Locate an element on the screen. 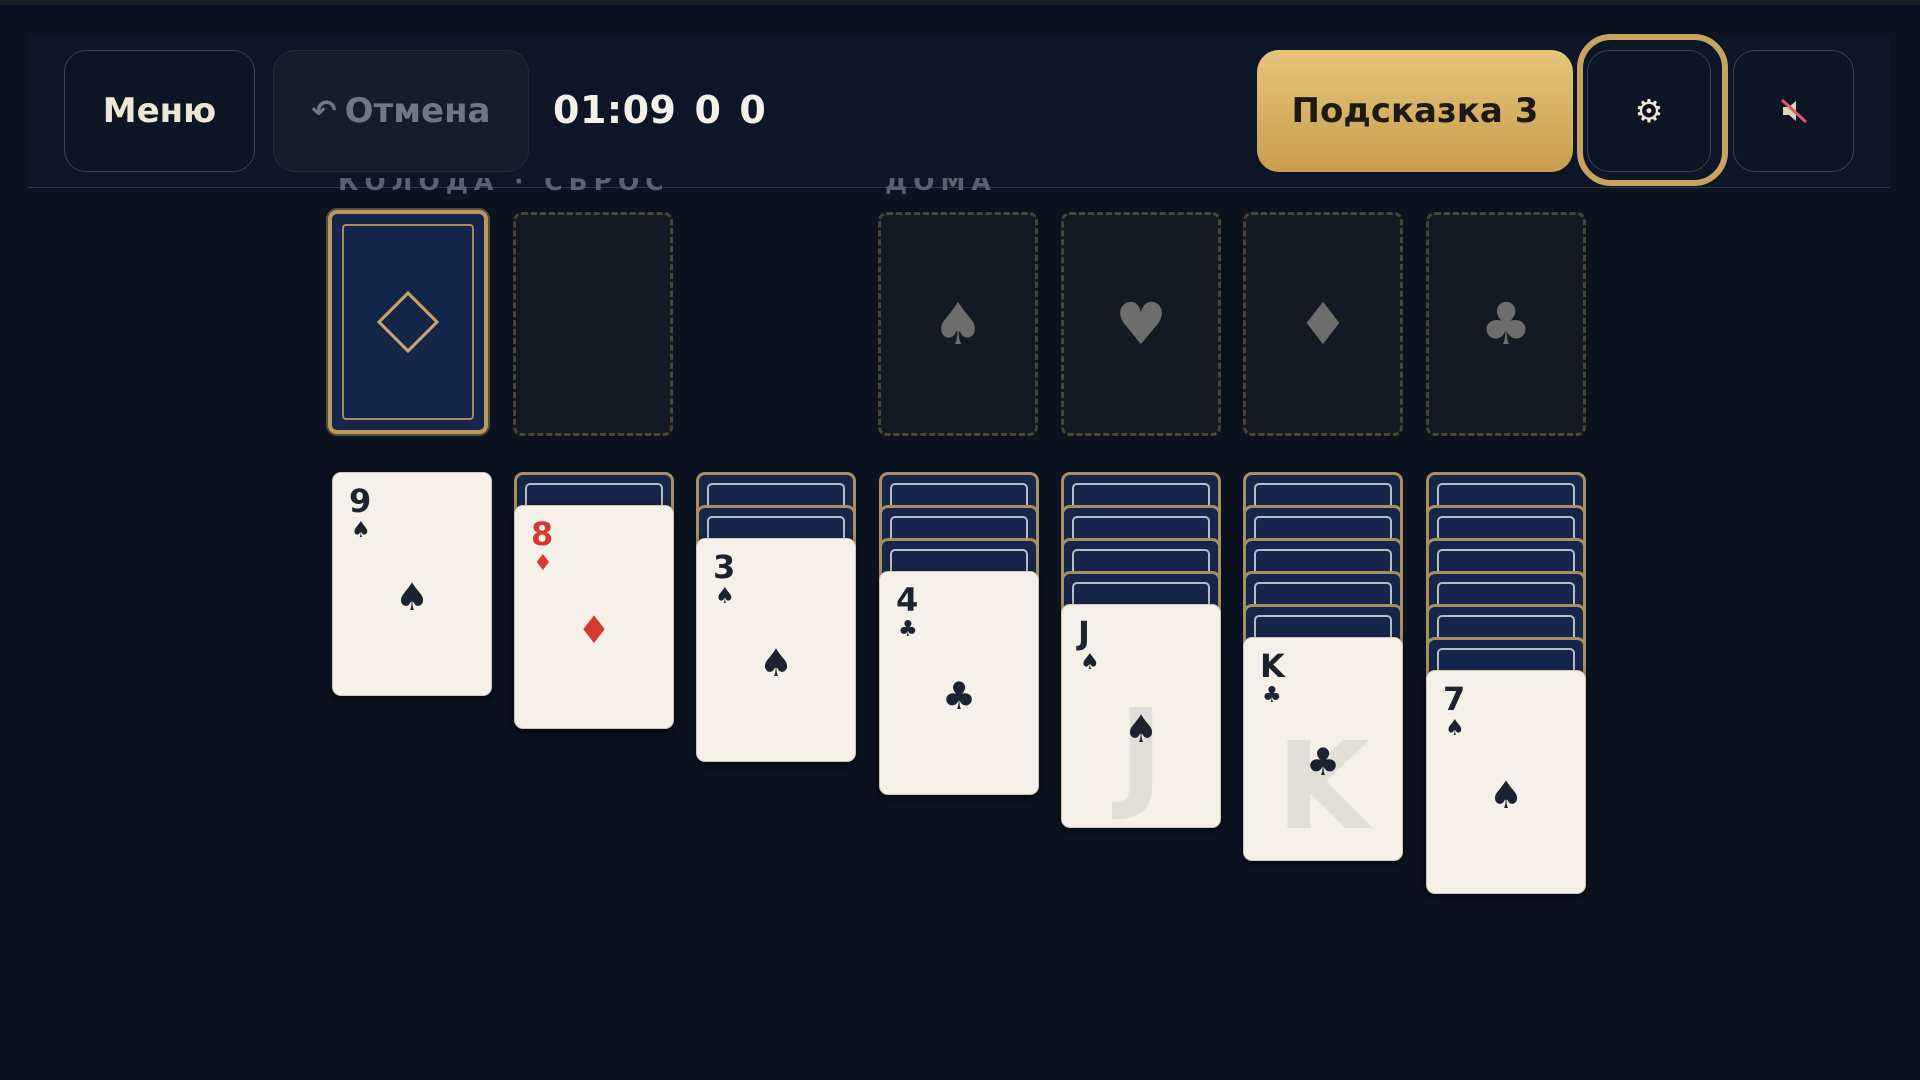  moves-counter: 0 is located at coordinates (708, 110).